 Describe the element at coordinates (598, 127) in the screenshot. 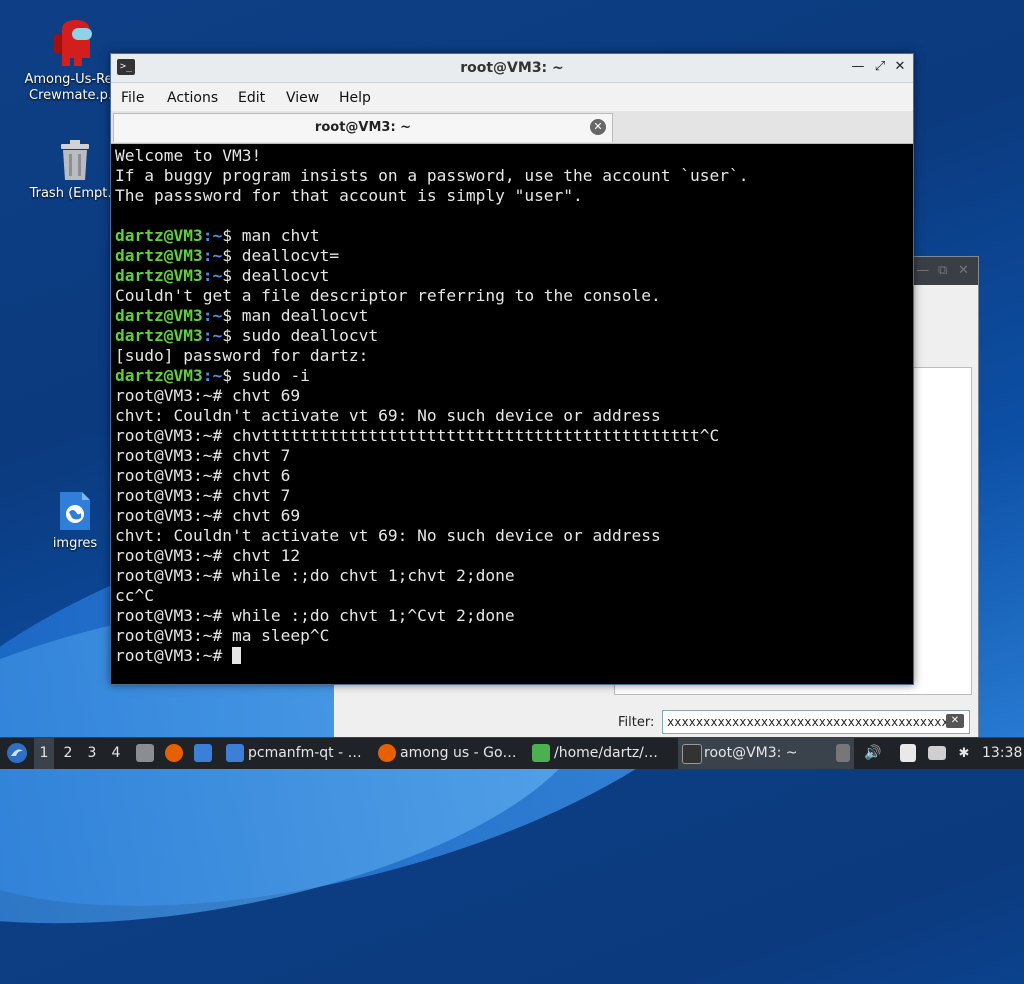

I see `close-tab-icon: ✕` at that location.